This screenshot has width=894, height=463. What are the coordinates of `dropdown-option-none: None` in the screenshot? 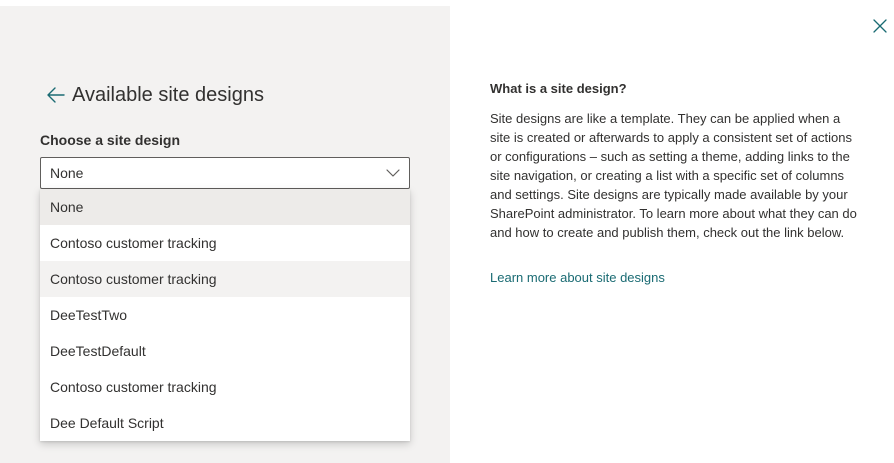 It's located at (225, 207).